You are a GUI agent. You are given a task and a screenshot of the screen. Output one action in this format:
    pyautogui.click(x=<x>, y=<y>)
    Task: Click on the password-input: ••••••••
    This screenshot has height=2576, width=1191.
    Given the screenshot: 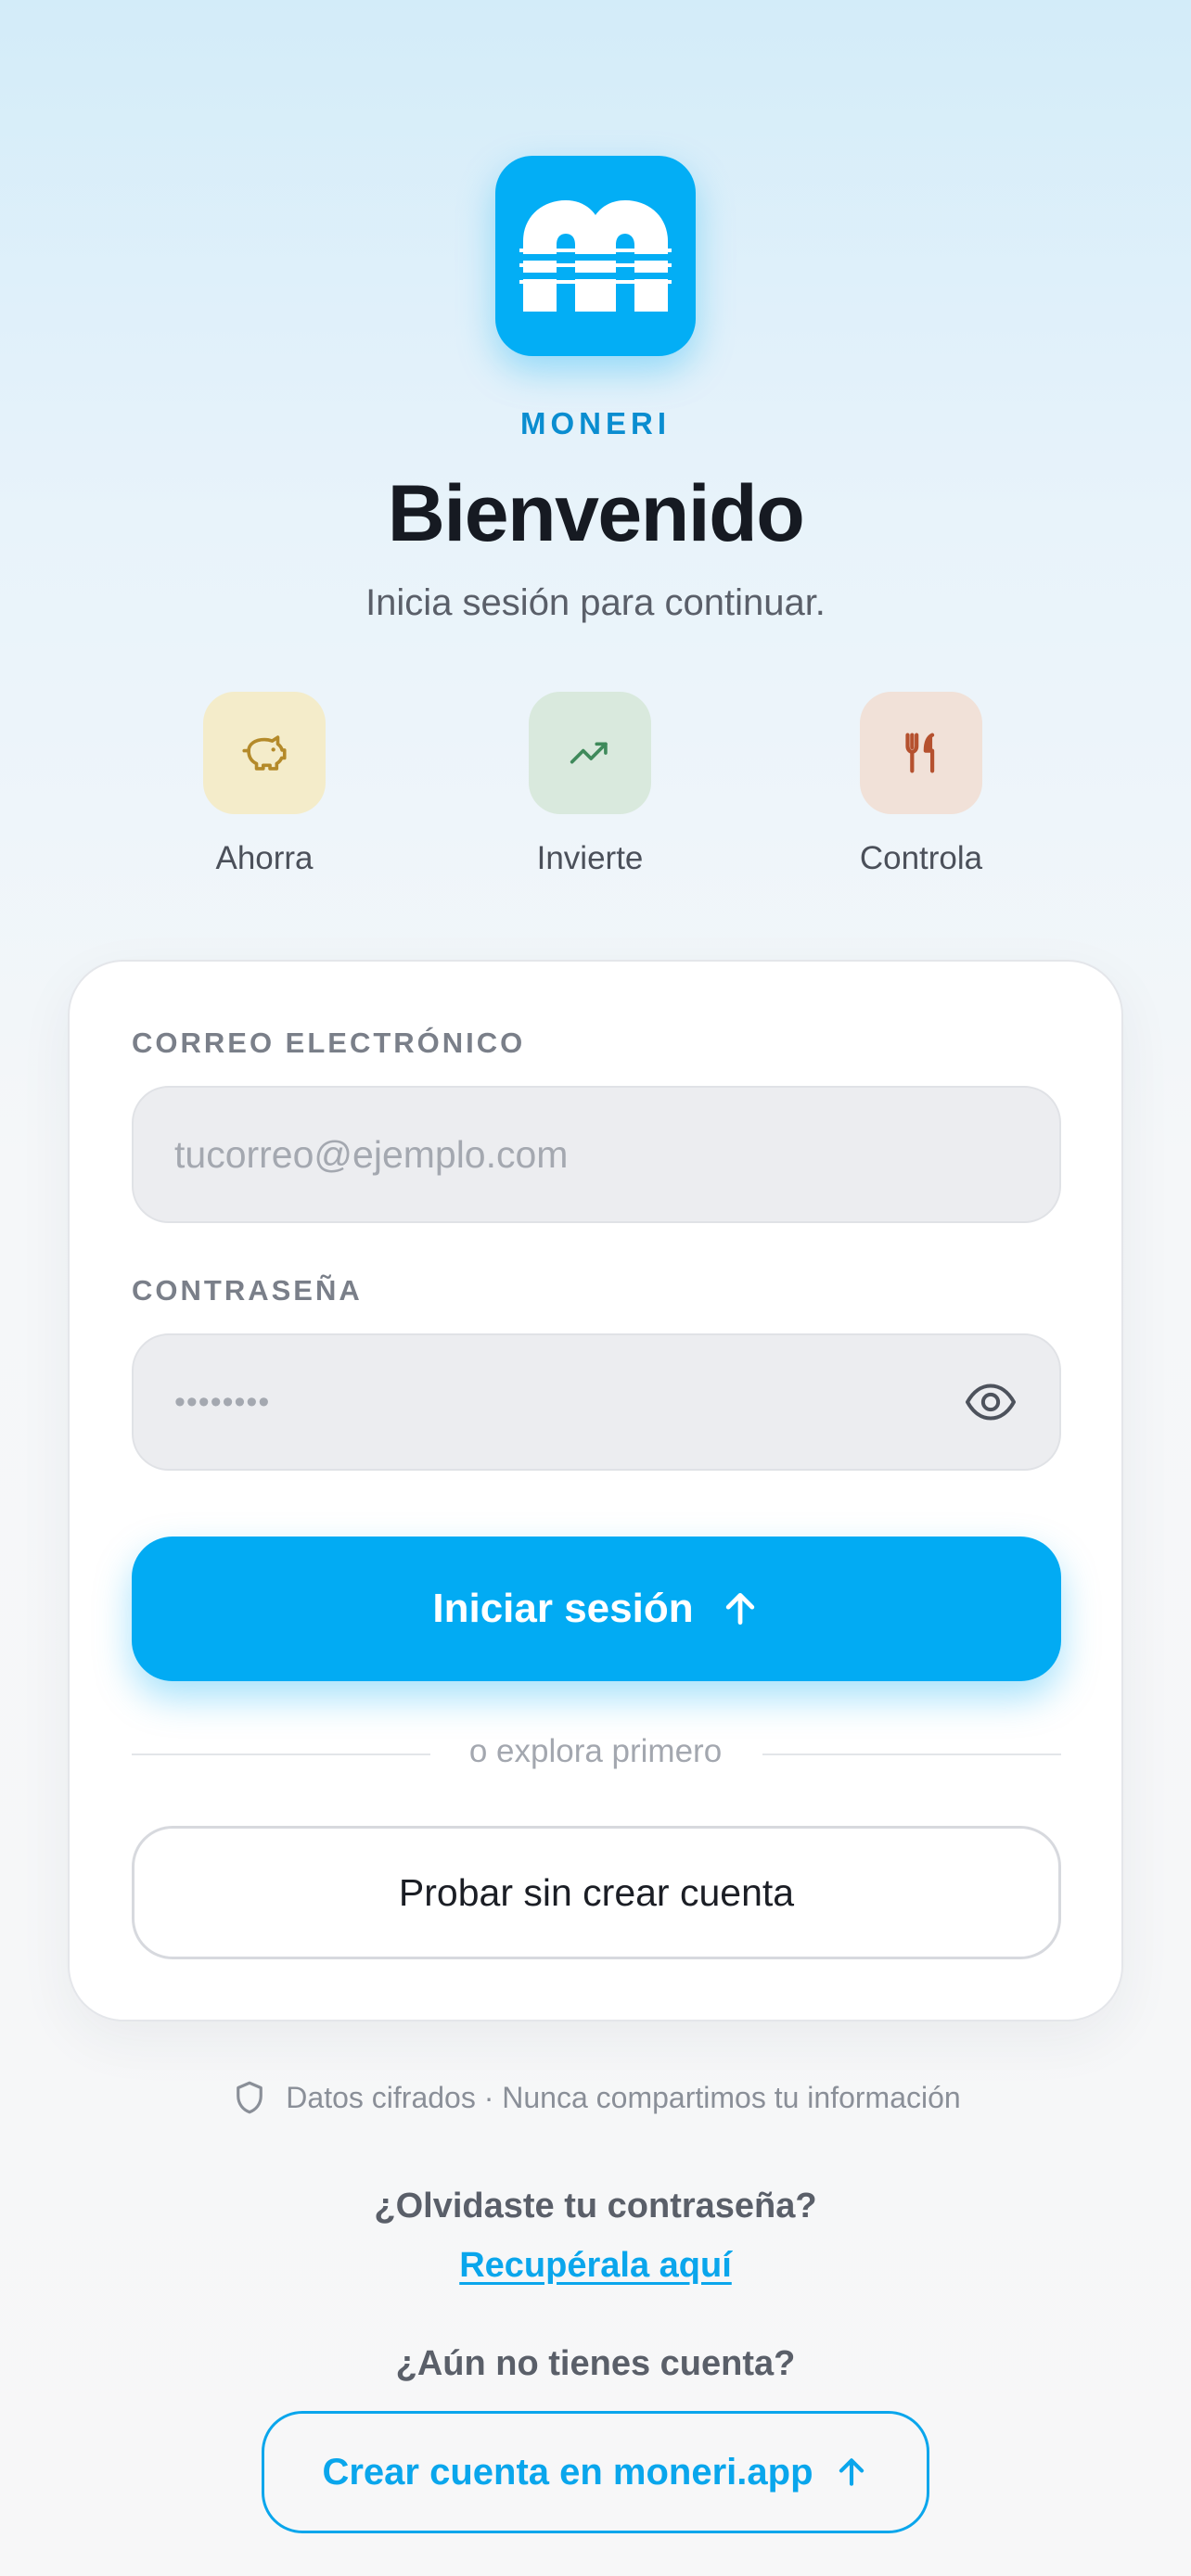 What is the action you would take?
    pyautogui.click(x=597, y=1402)
    